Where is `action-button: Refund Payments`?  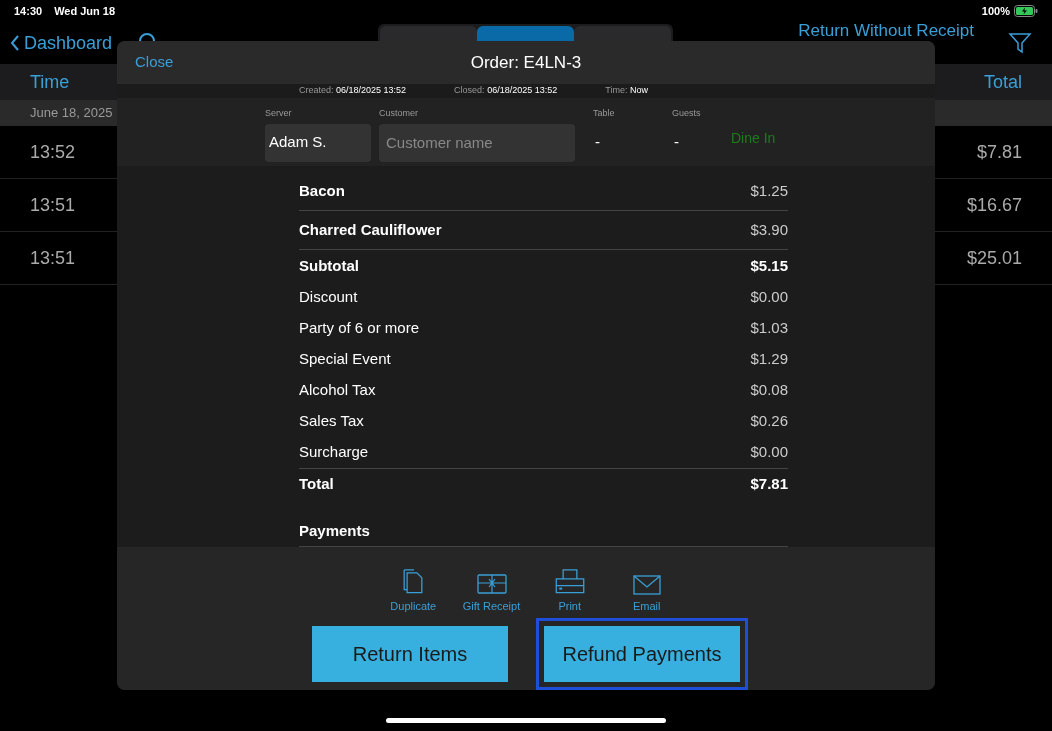
action-button: Refund Payments is located at coordinates (642, 654).